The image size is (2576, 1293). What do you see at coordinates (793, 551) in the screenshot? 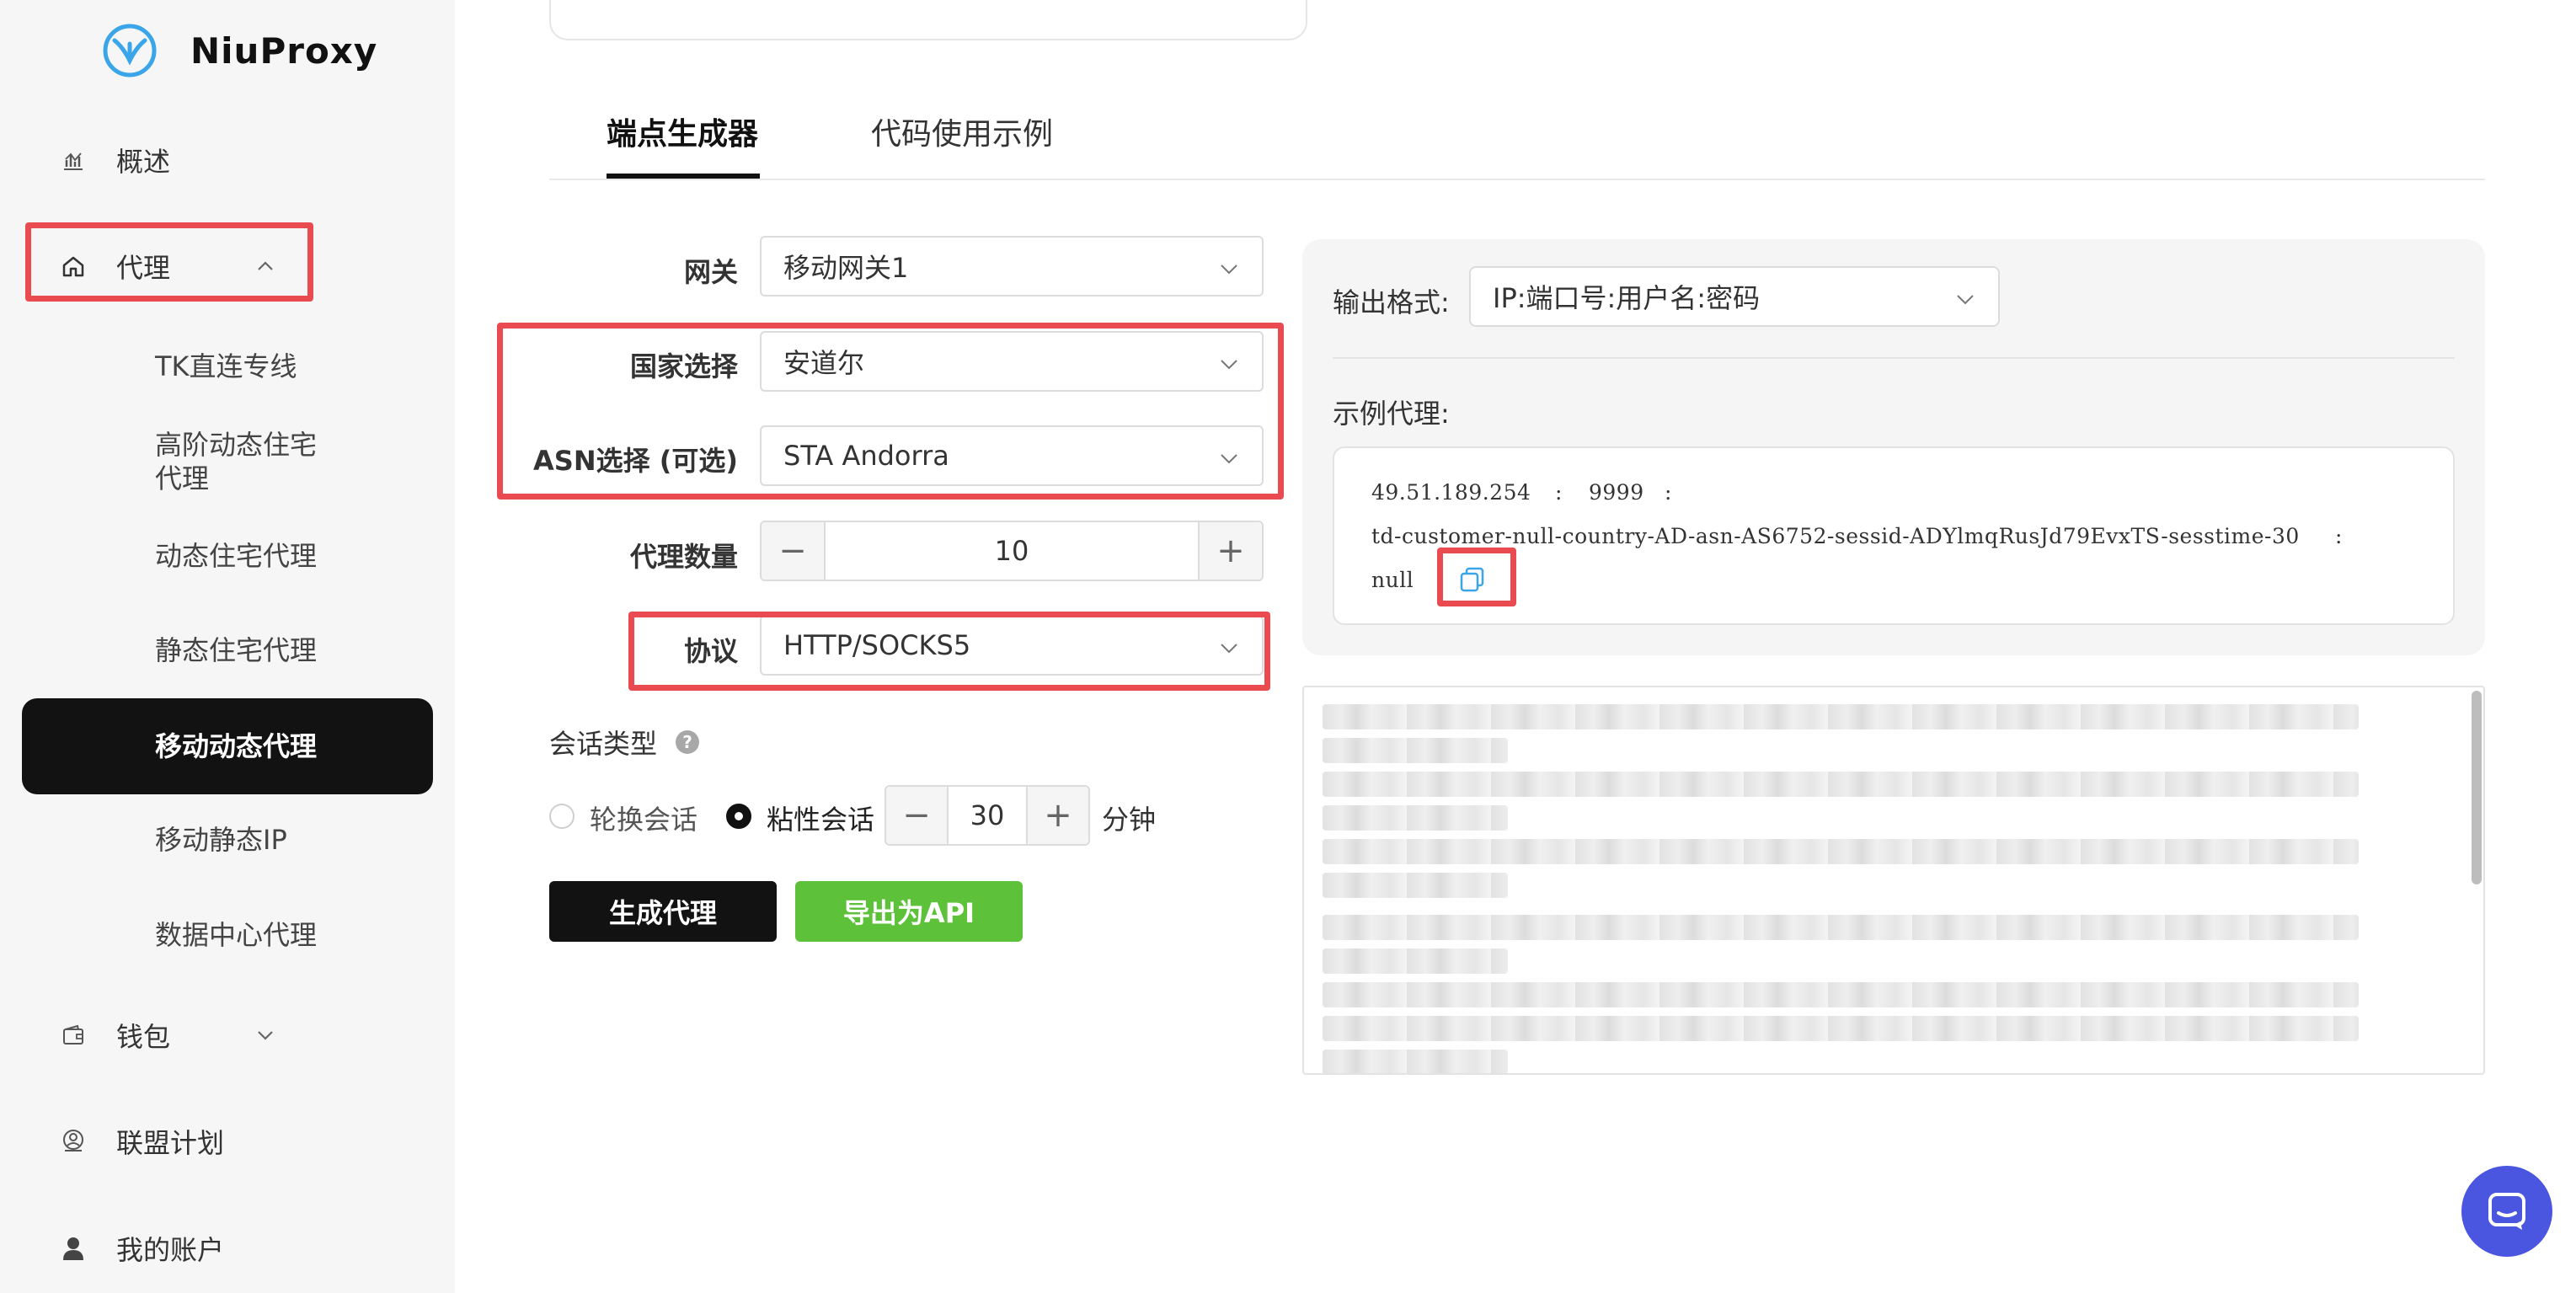
I see `quantity-decrement-button: −` at bounding box center [793, 551].